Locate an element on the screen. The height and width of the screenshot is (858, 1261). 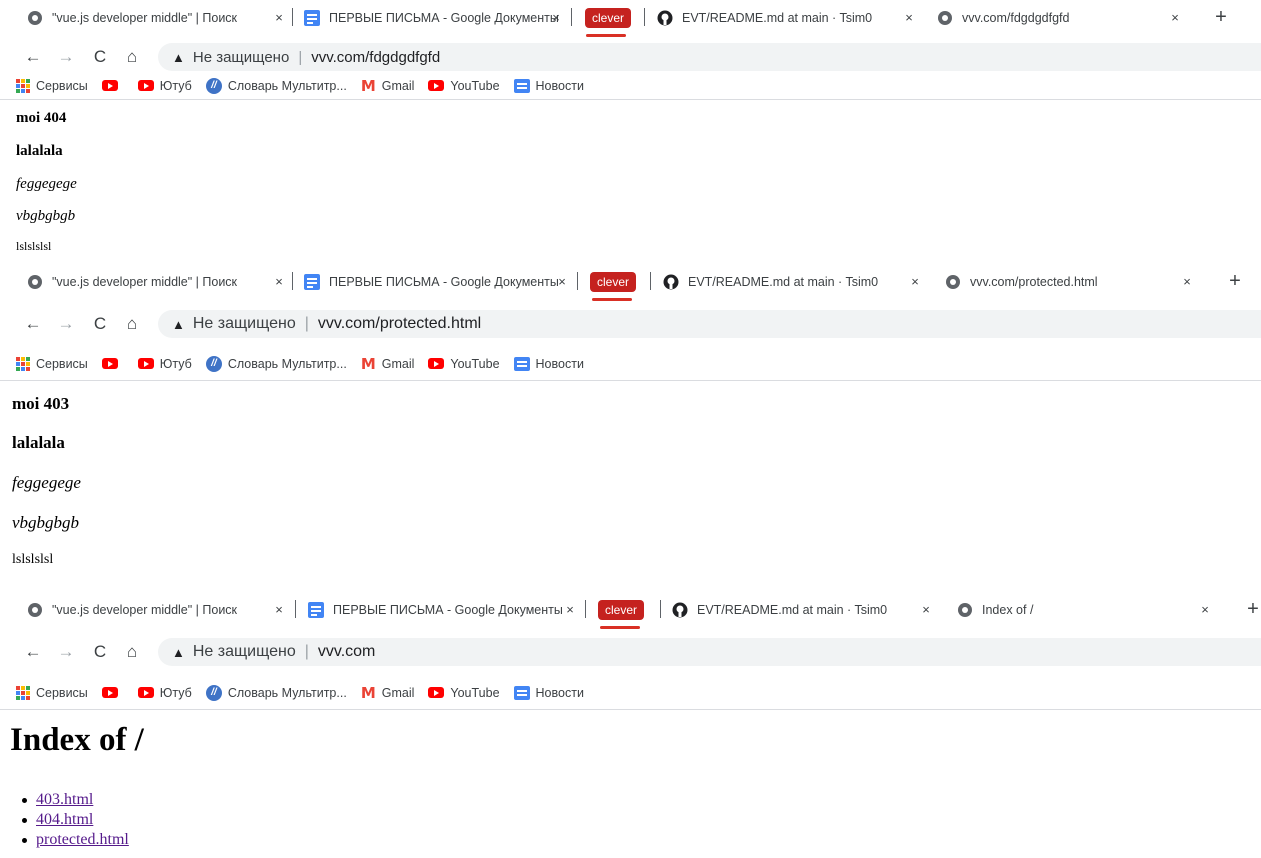
bookmark-label: Сервисы is located at coordinates (62, 692).